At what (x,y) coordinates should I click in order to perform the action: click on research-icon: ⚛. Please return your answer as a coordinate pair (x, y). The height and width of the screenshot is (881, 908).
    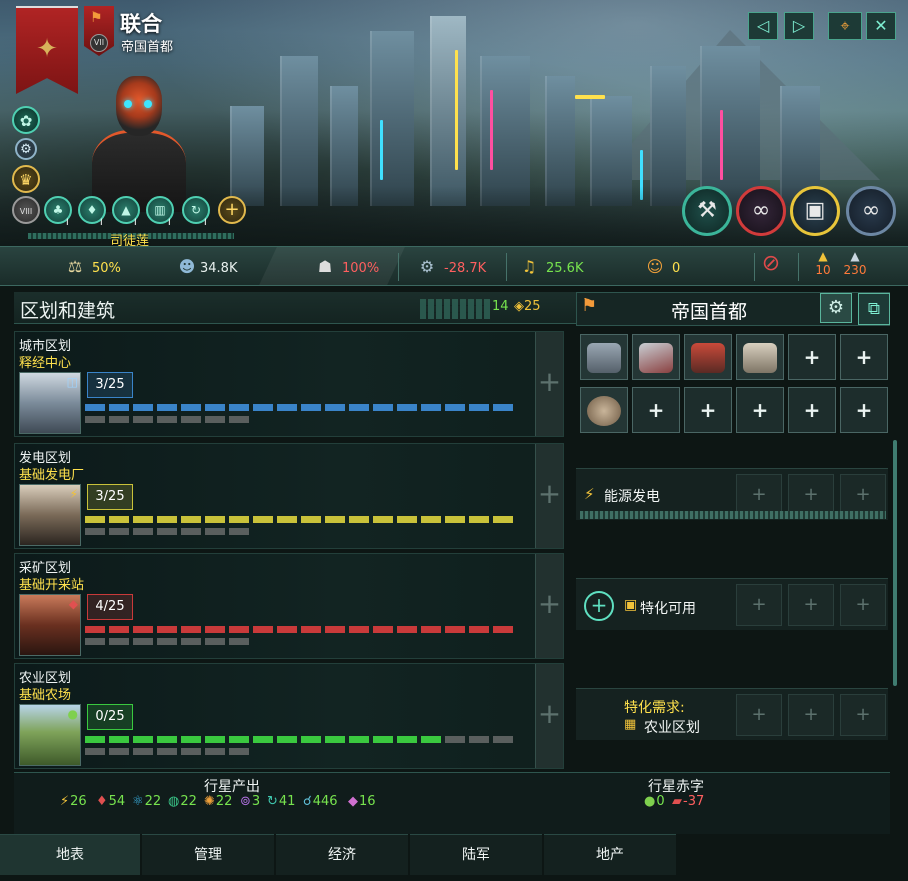
    Looking at the image, I should click on (138, 801).